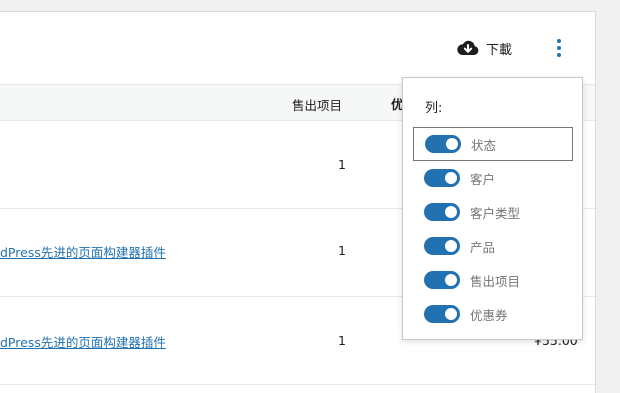 This screenshot has width=620, height=393. I want to click on toggle-label: 售出项目, so click(495, 281).